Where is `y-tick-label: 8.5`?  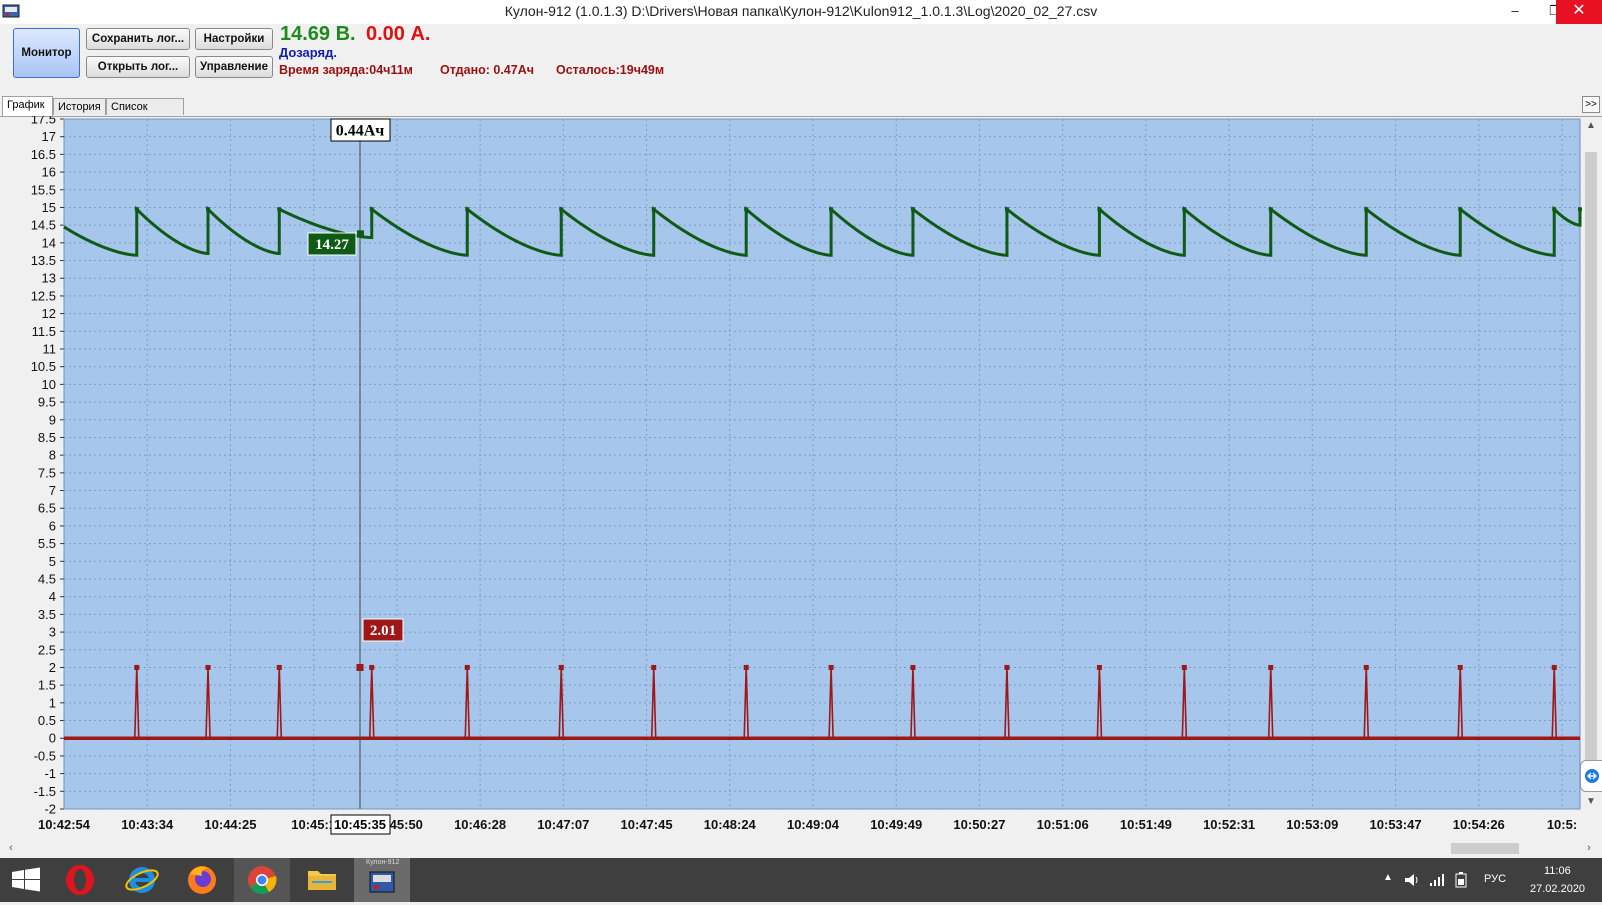
y-tick-label: 8.5 is located at coordinates (47, 437).